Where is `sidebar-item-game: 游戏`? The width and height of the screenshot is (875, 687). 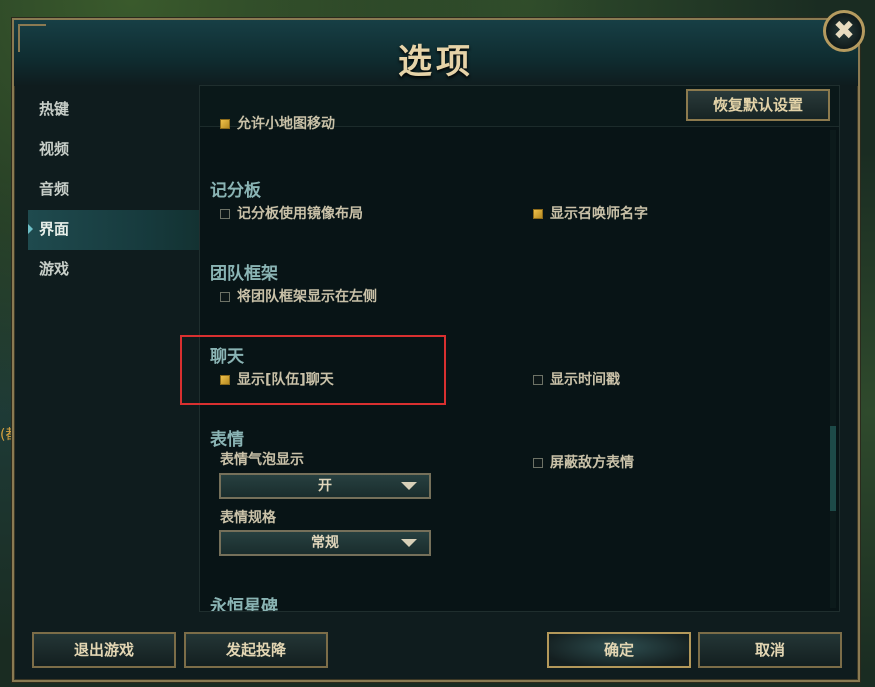 sidebar-item-game: 游戏 is located at coordinates (121, 270).